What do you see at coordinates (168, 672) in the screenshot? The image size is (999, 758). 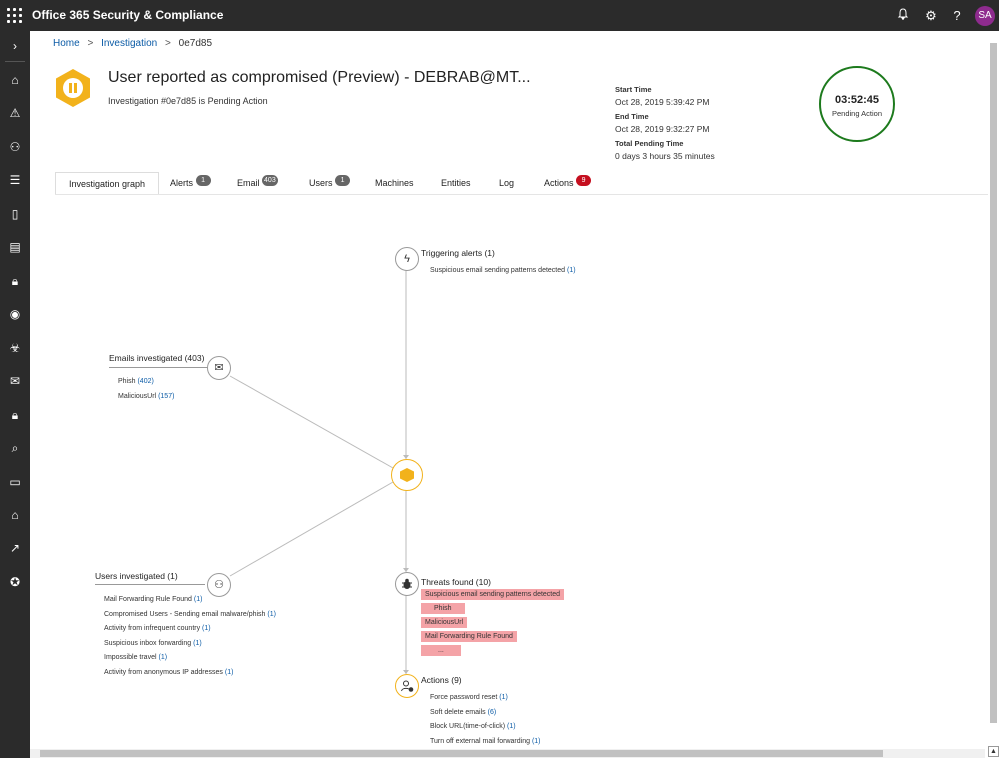 I see `user-item: Activity from anonymous IP addresses (1)` at bounding box center [168, 672].